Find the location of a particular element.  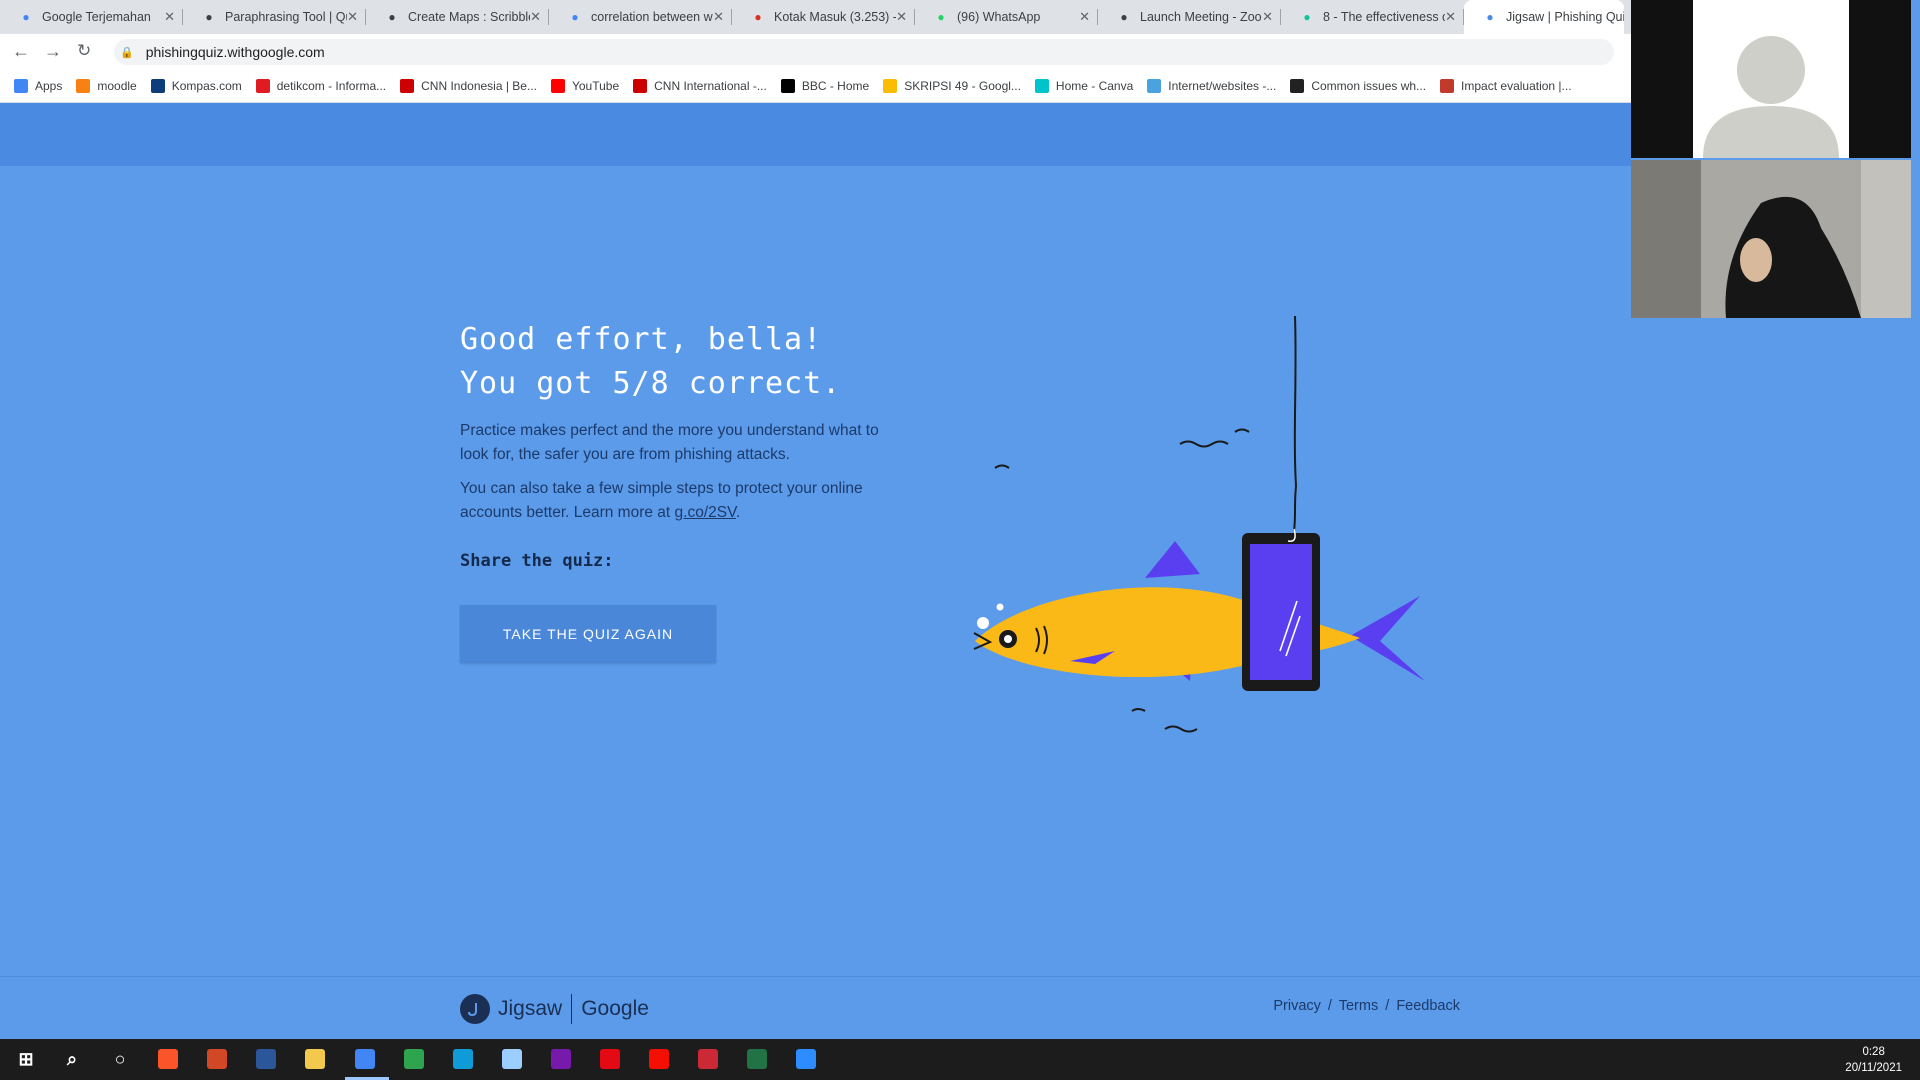

browser-tab: ● (96) WhatsApp ✕ is located at coordinates (1006, 17).